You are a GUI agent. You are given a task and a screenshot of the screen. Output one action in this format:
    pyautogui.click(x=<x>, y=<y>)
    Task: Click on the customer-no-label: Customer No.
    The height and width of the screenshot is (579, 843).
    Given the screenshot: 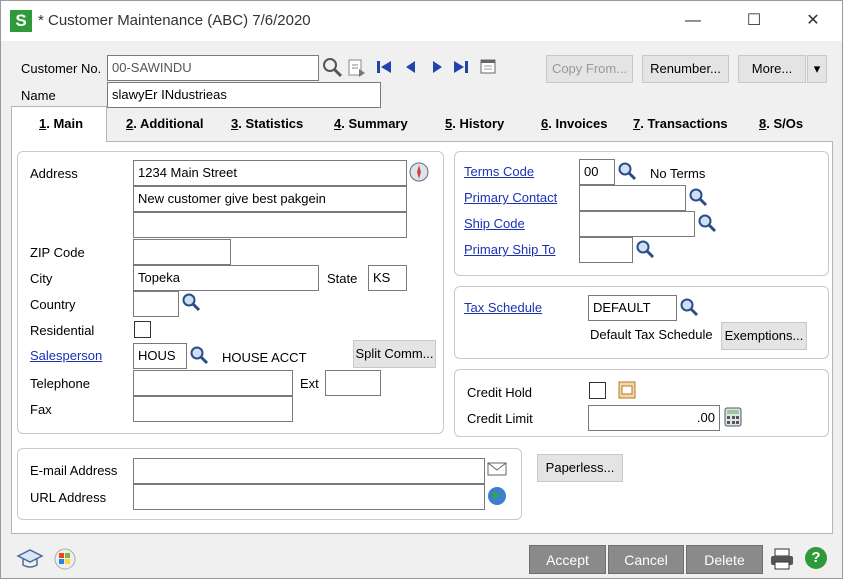 What is the action you would take?
    pyautogui.click(x=61, y=68)
    